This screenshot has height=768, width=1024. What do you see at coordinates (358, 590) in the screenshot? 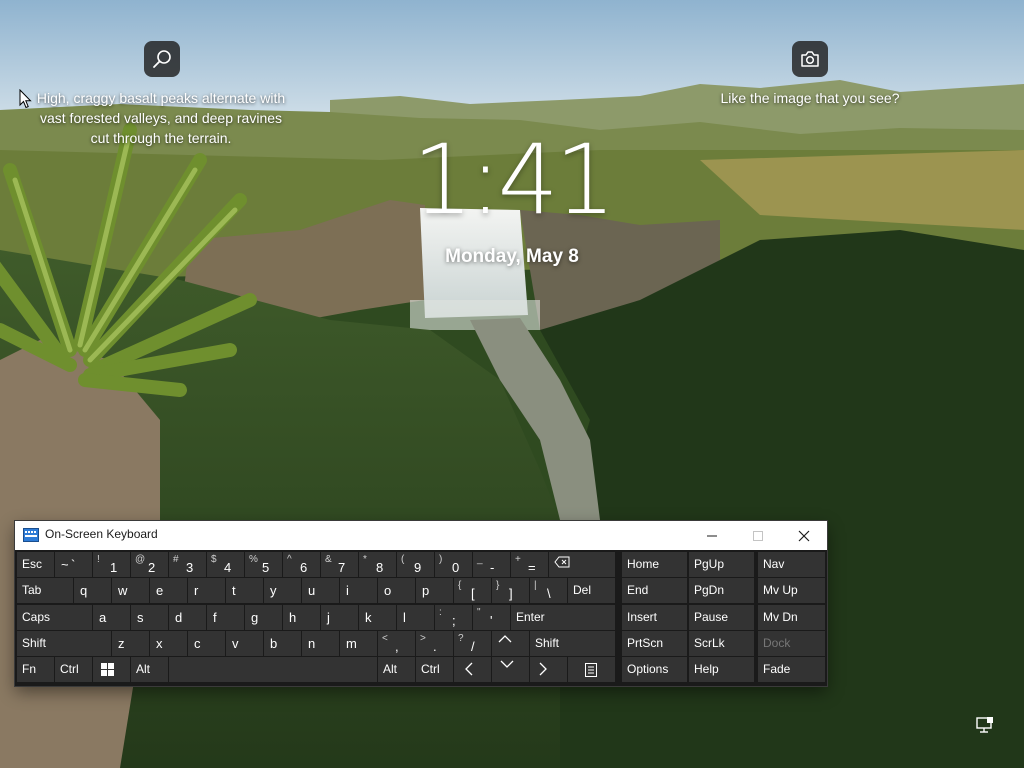
I see `key-i: i` at bounding box center [358, 590].